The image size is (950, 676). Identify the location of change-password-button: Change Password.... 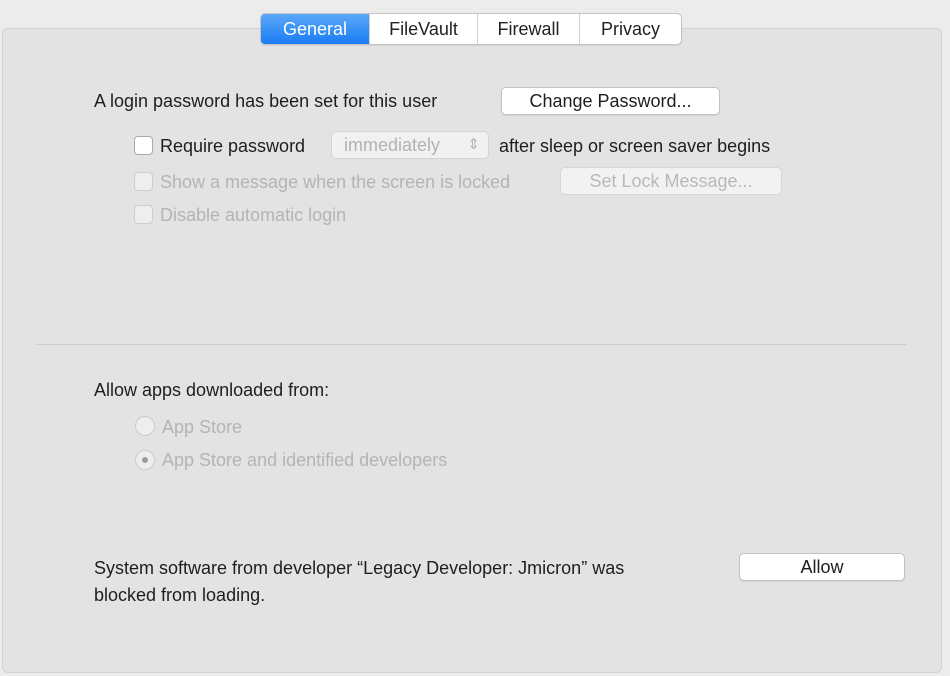
(610, 101).